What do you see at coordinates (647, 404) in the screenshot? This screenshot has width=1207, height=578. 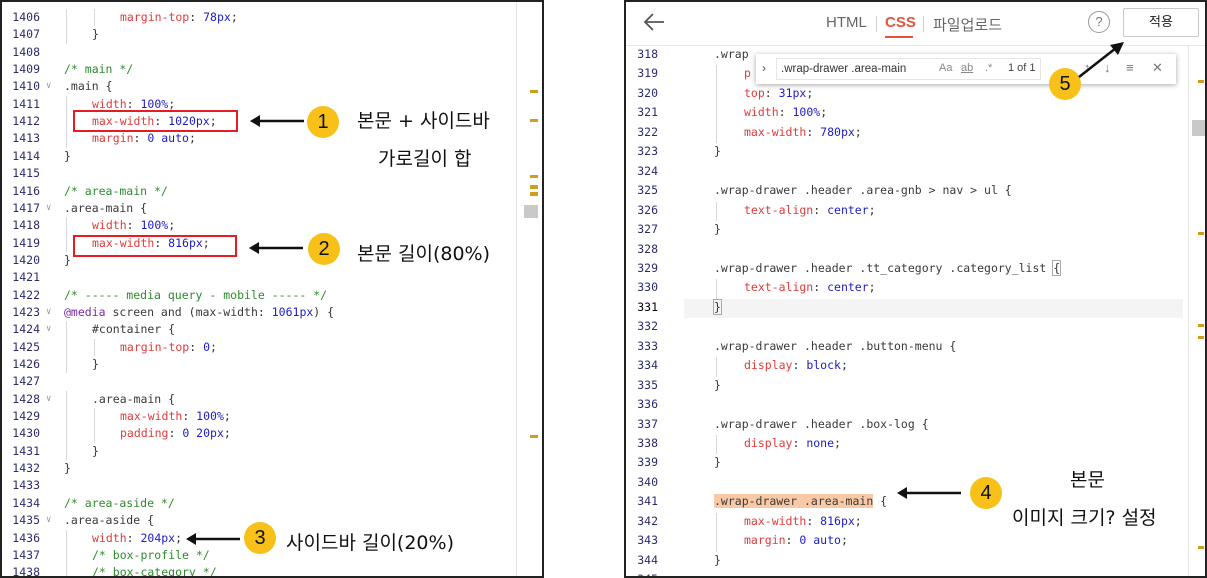 I see `line-number: 336` at bounding box center [647, 404].